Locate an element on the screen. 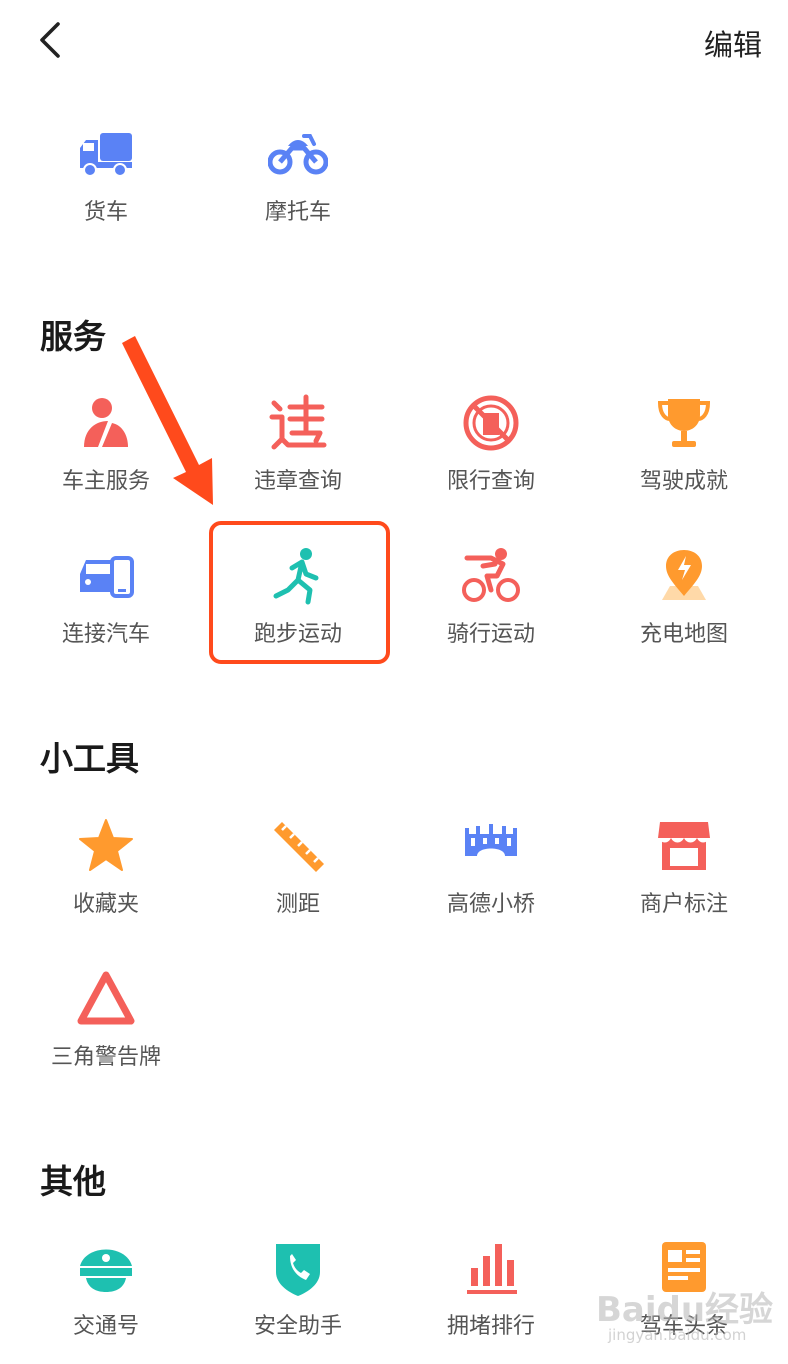 The height and width of the screenshot is (1364, 788). vehicle-label: 摩托车 is located at coordinates (297, 212).